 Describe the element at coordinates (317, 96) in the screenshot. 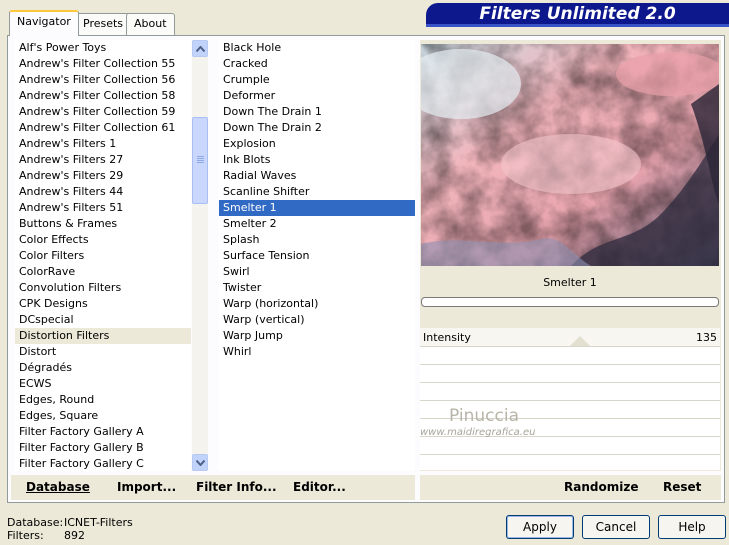

I see `filter-list-item: Deformer` at that location.